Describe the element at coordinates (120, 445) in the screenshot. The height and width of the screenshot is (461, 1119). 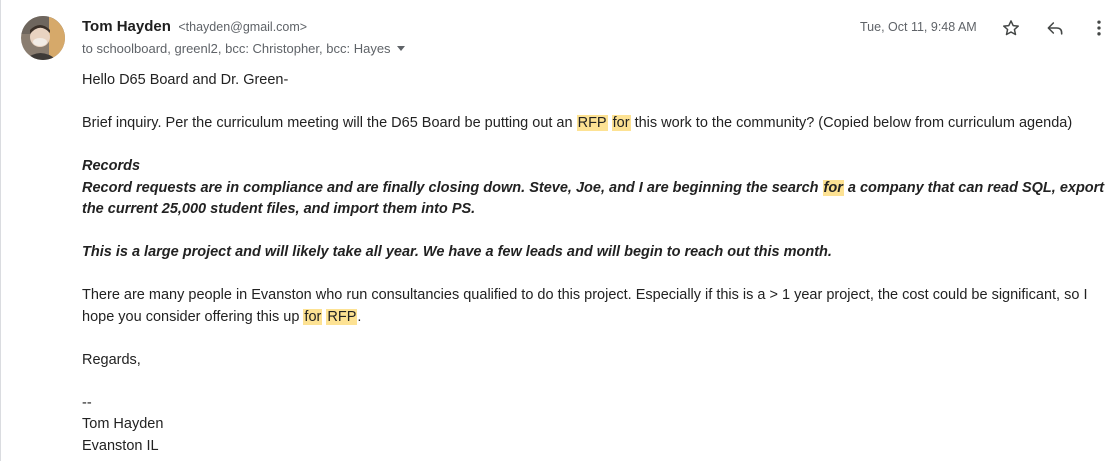
I see `signature-location: Evanston IL` at that location.